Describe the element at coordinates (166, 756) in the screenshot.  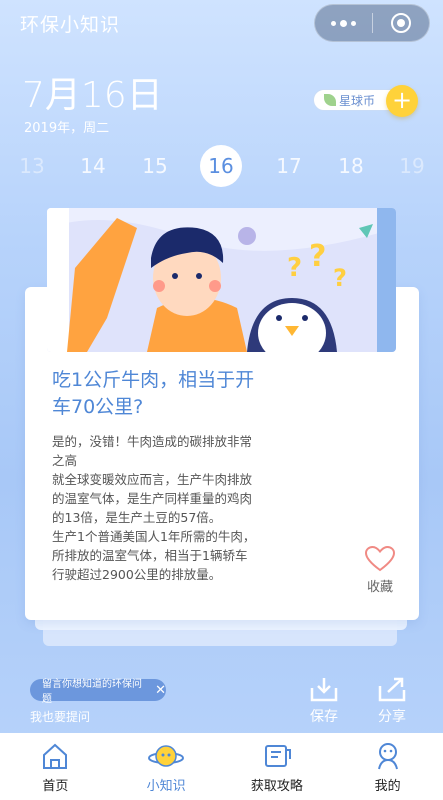
I see `planet-icon` at that location.